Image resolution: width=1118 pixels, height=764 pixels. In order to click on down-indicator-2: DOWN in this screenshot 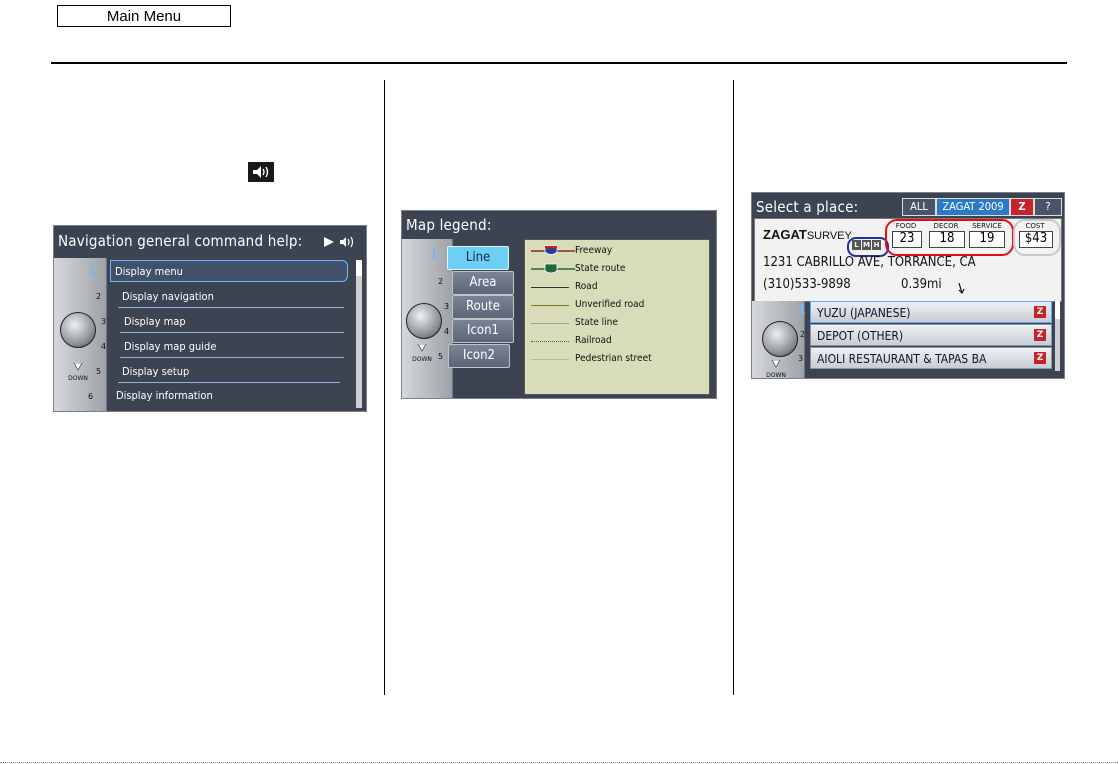, I will do `click(422, 350)`.